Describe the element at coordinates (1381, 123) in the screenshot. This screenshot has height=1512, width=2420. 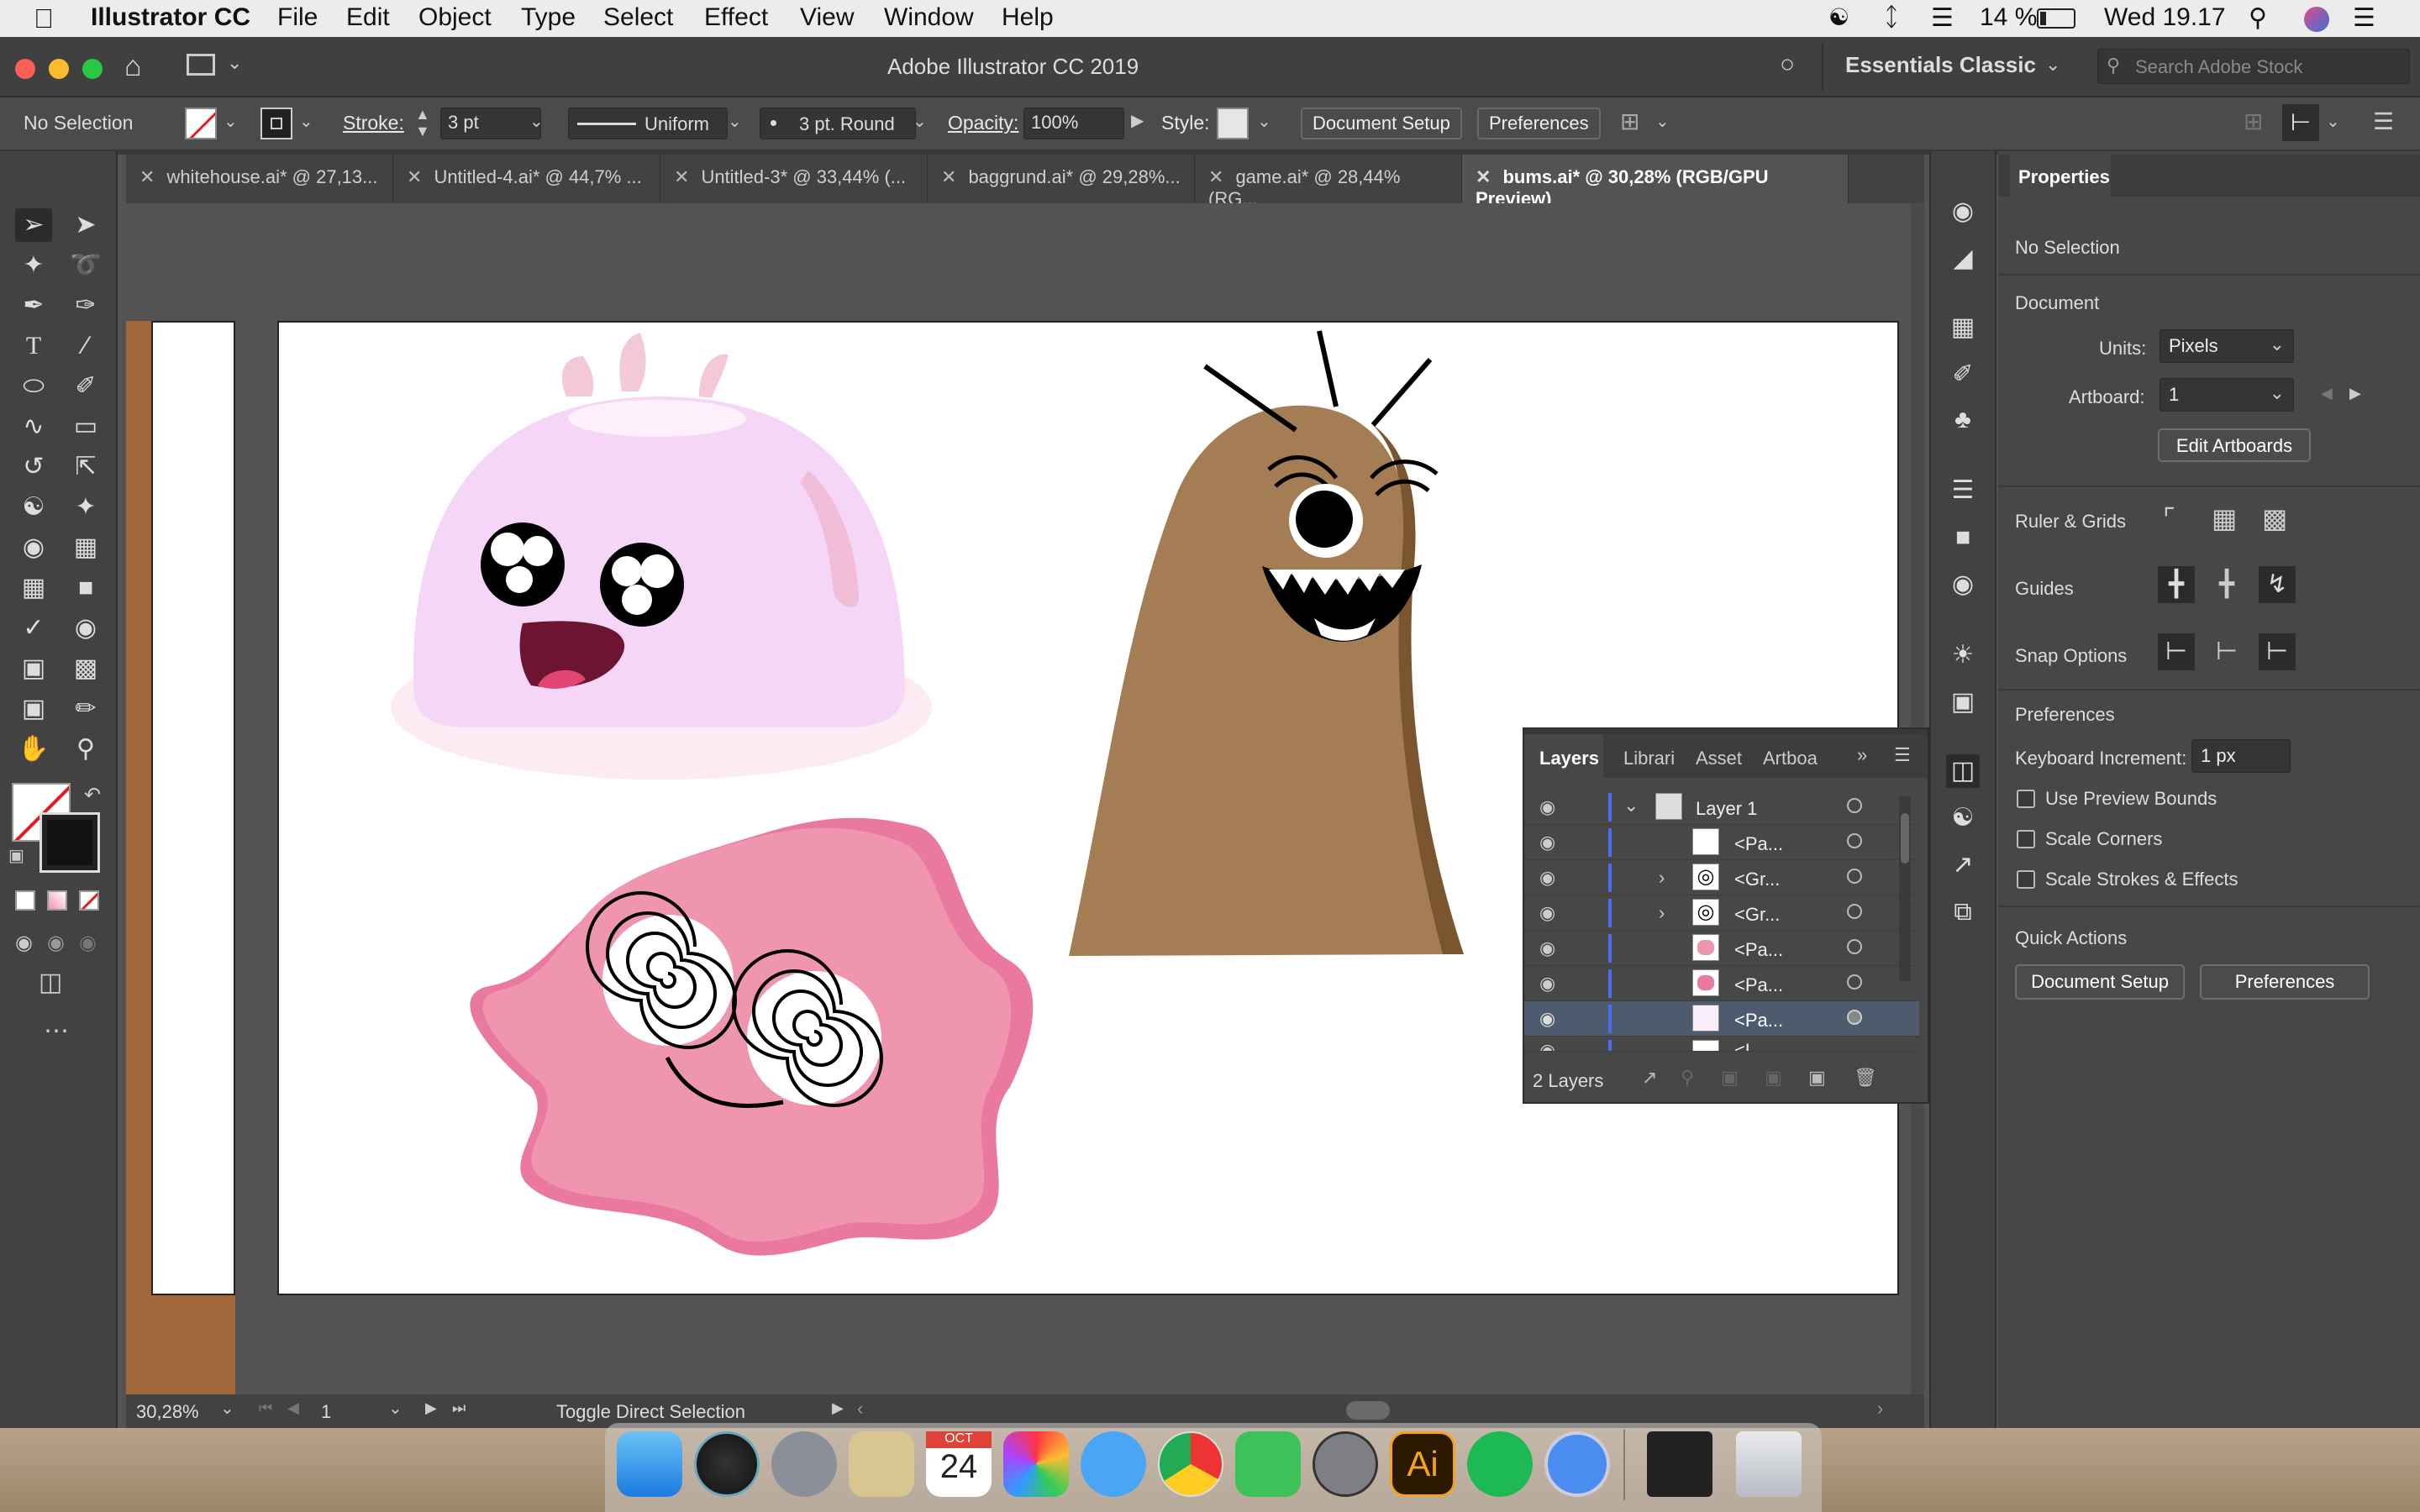
I see `document-setup-button: Document Setup` at that location.